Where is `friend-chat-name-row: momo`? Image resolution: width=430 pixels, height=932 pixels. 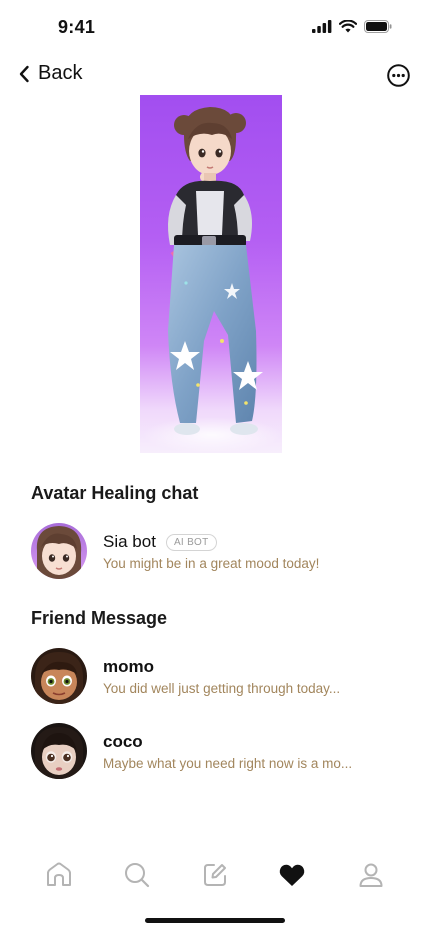 friend-chat-name-row: momo is located at coordinates (128, 667).